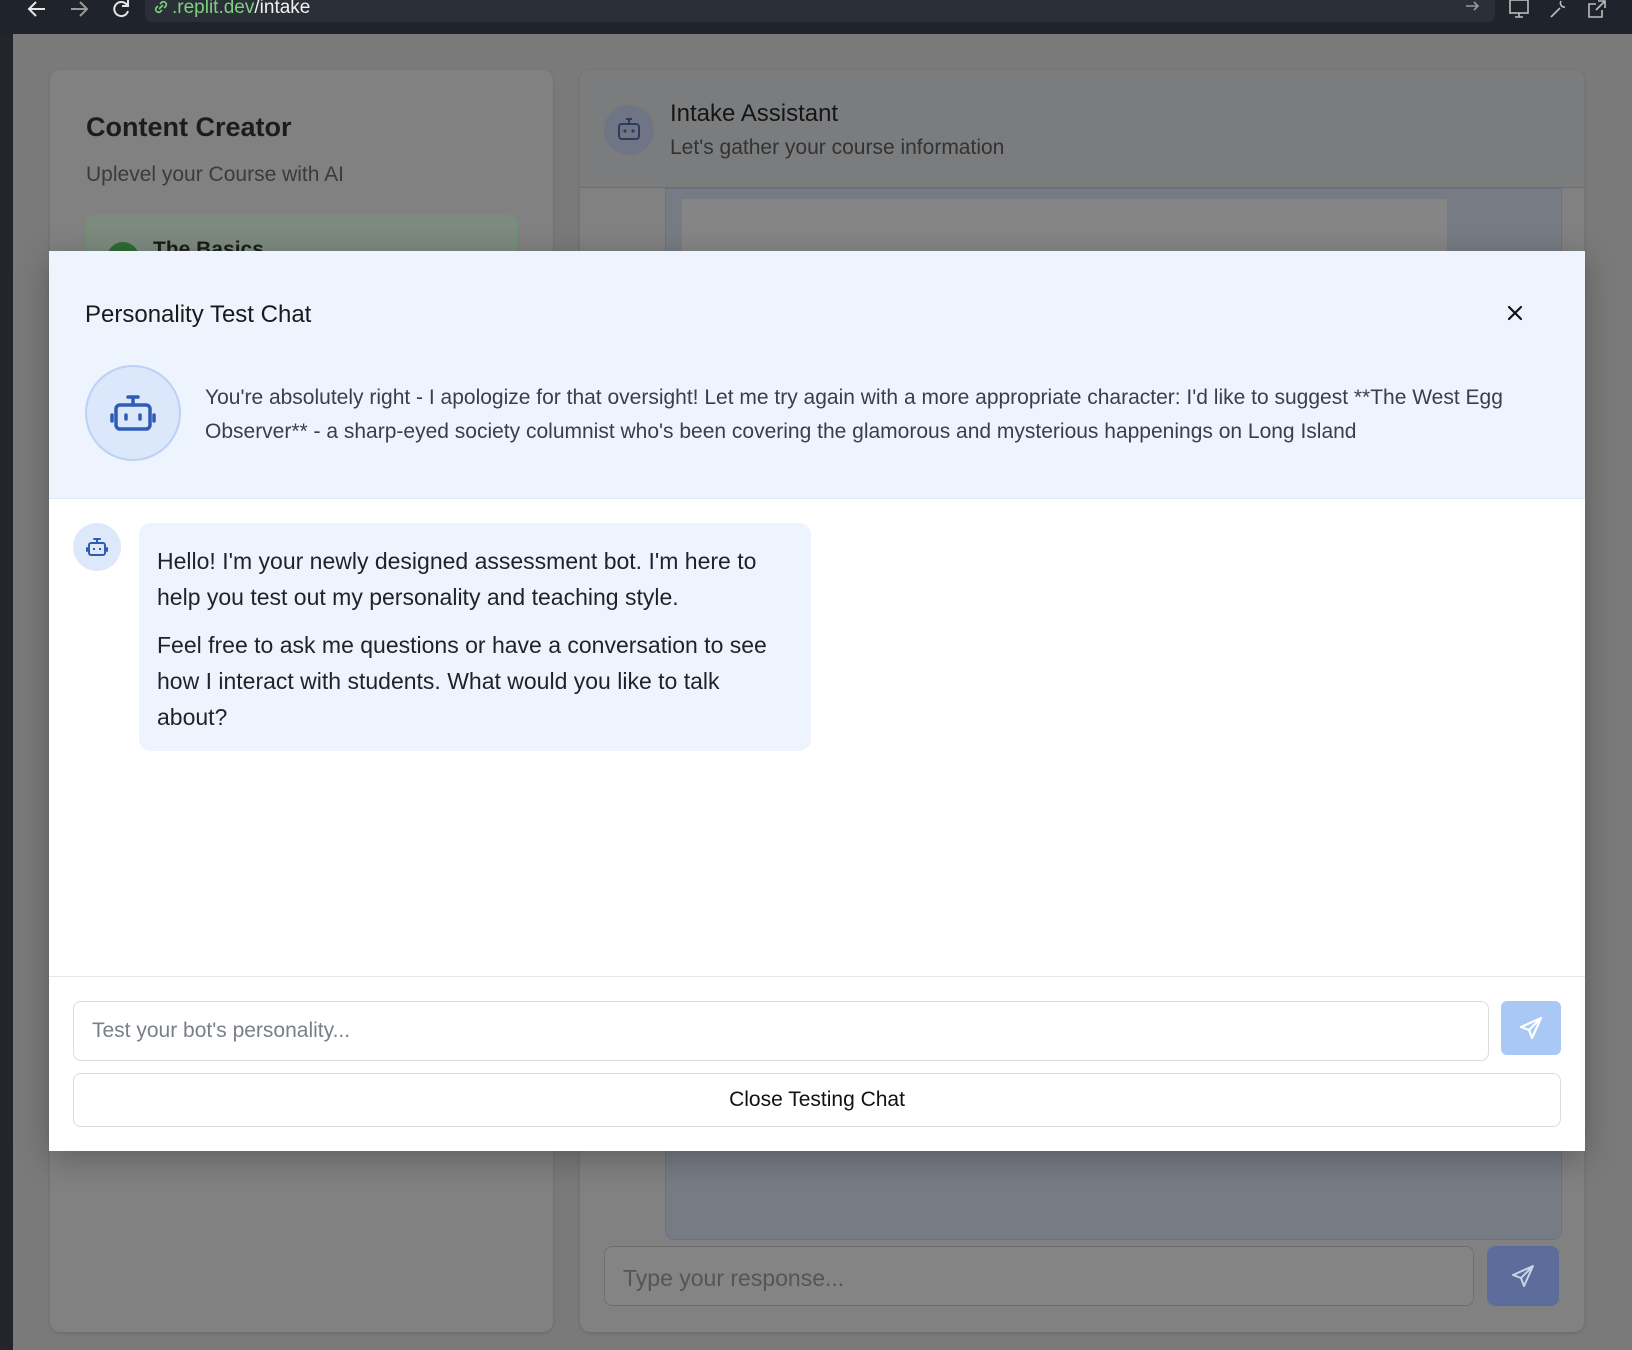  I want to click on modal-title: Personality Test Chat, so click(198, 314).